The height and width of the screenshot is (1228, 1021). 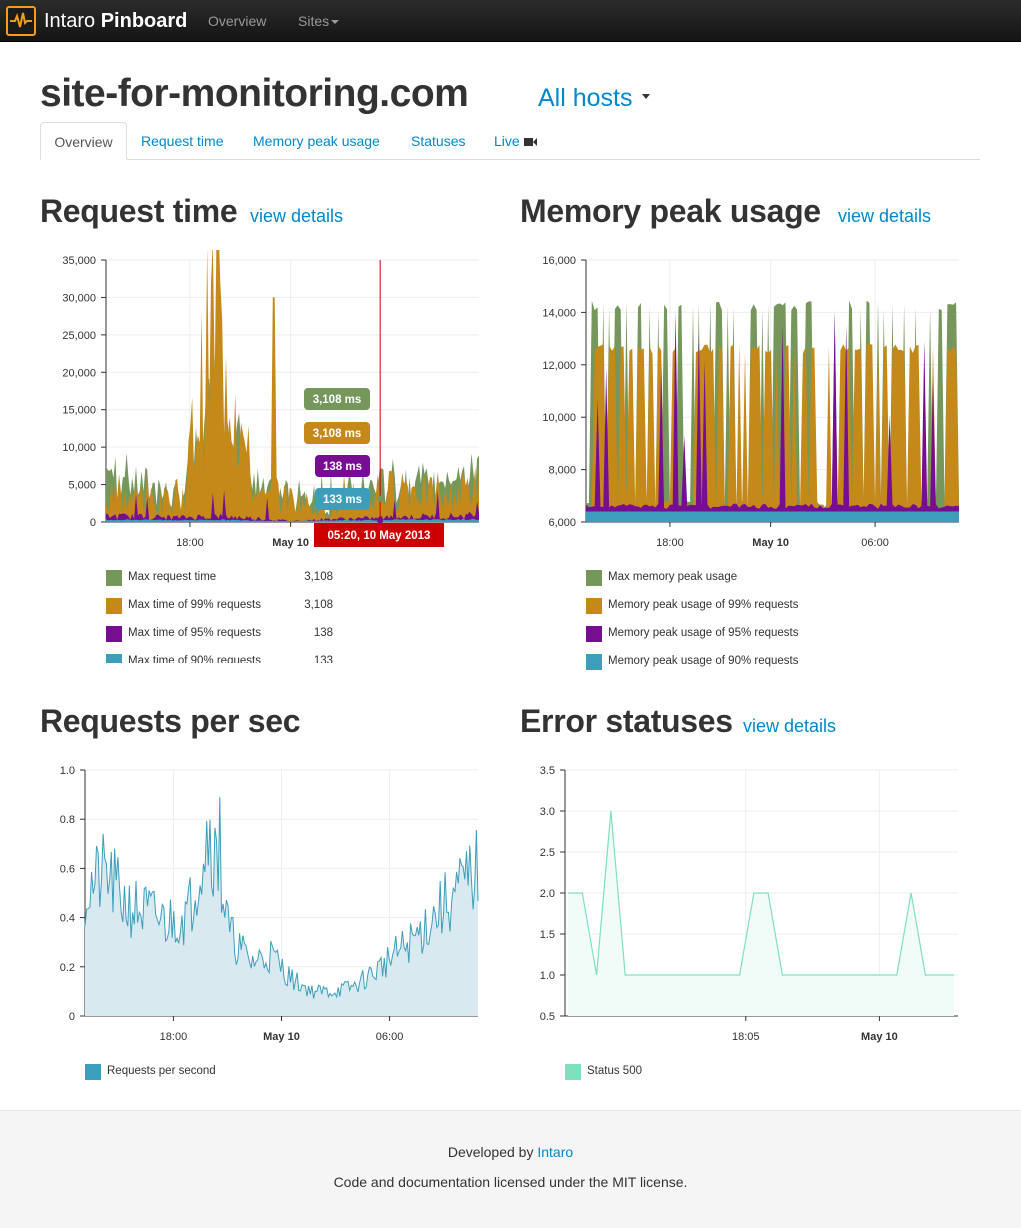 What do you see at coordinates (626, 721) in the screenshot?
I see `errors-title: Error statuses` at bounding box center [626, 721].